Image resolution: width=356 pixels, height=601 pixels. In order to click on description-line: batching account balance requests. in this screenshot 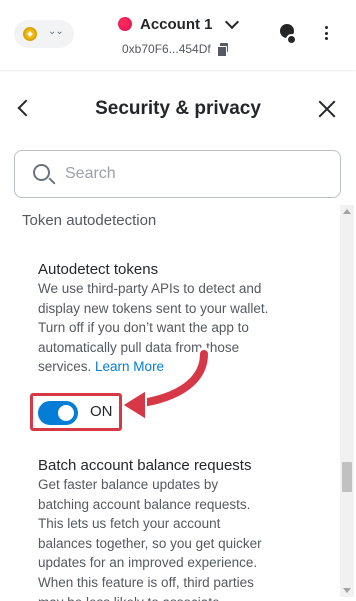, I will do `click(144, 504)`.